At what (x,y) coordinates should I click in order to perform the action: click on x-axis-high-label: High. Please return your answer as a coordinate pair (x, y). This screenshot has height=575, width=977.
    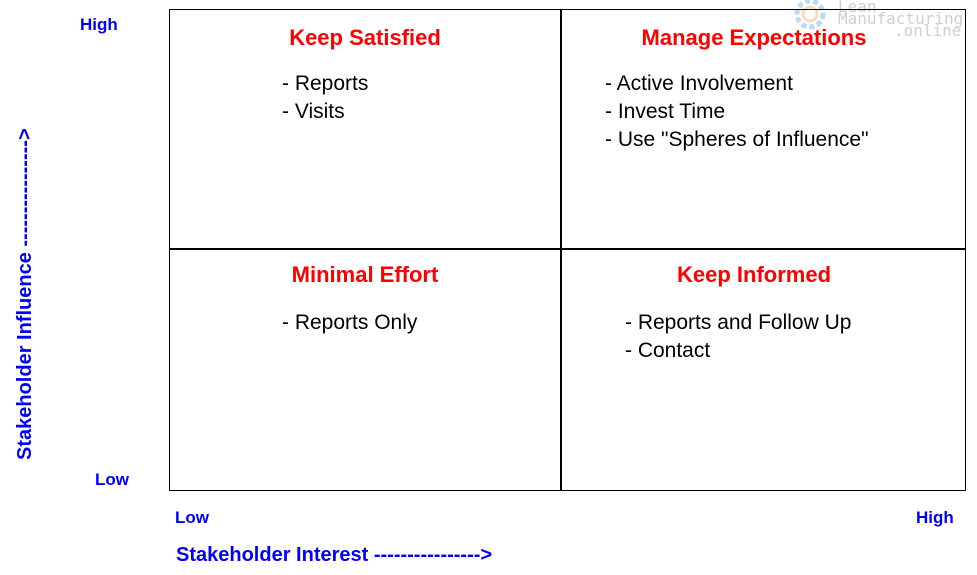
    Looking at the image, I should click on (935, 517).